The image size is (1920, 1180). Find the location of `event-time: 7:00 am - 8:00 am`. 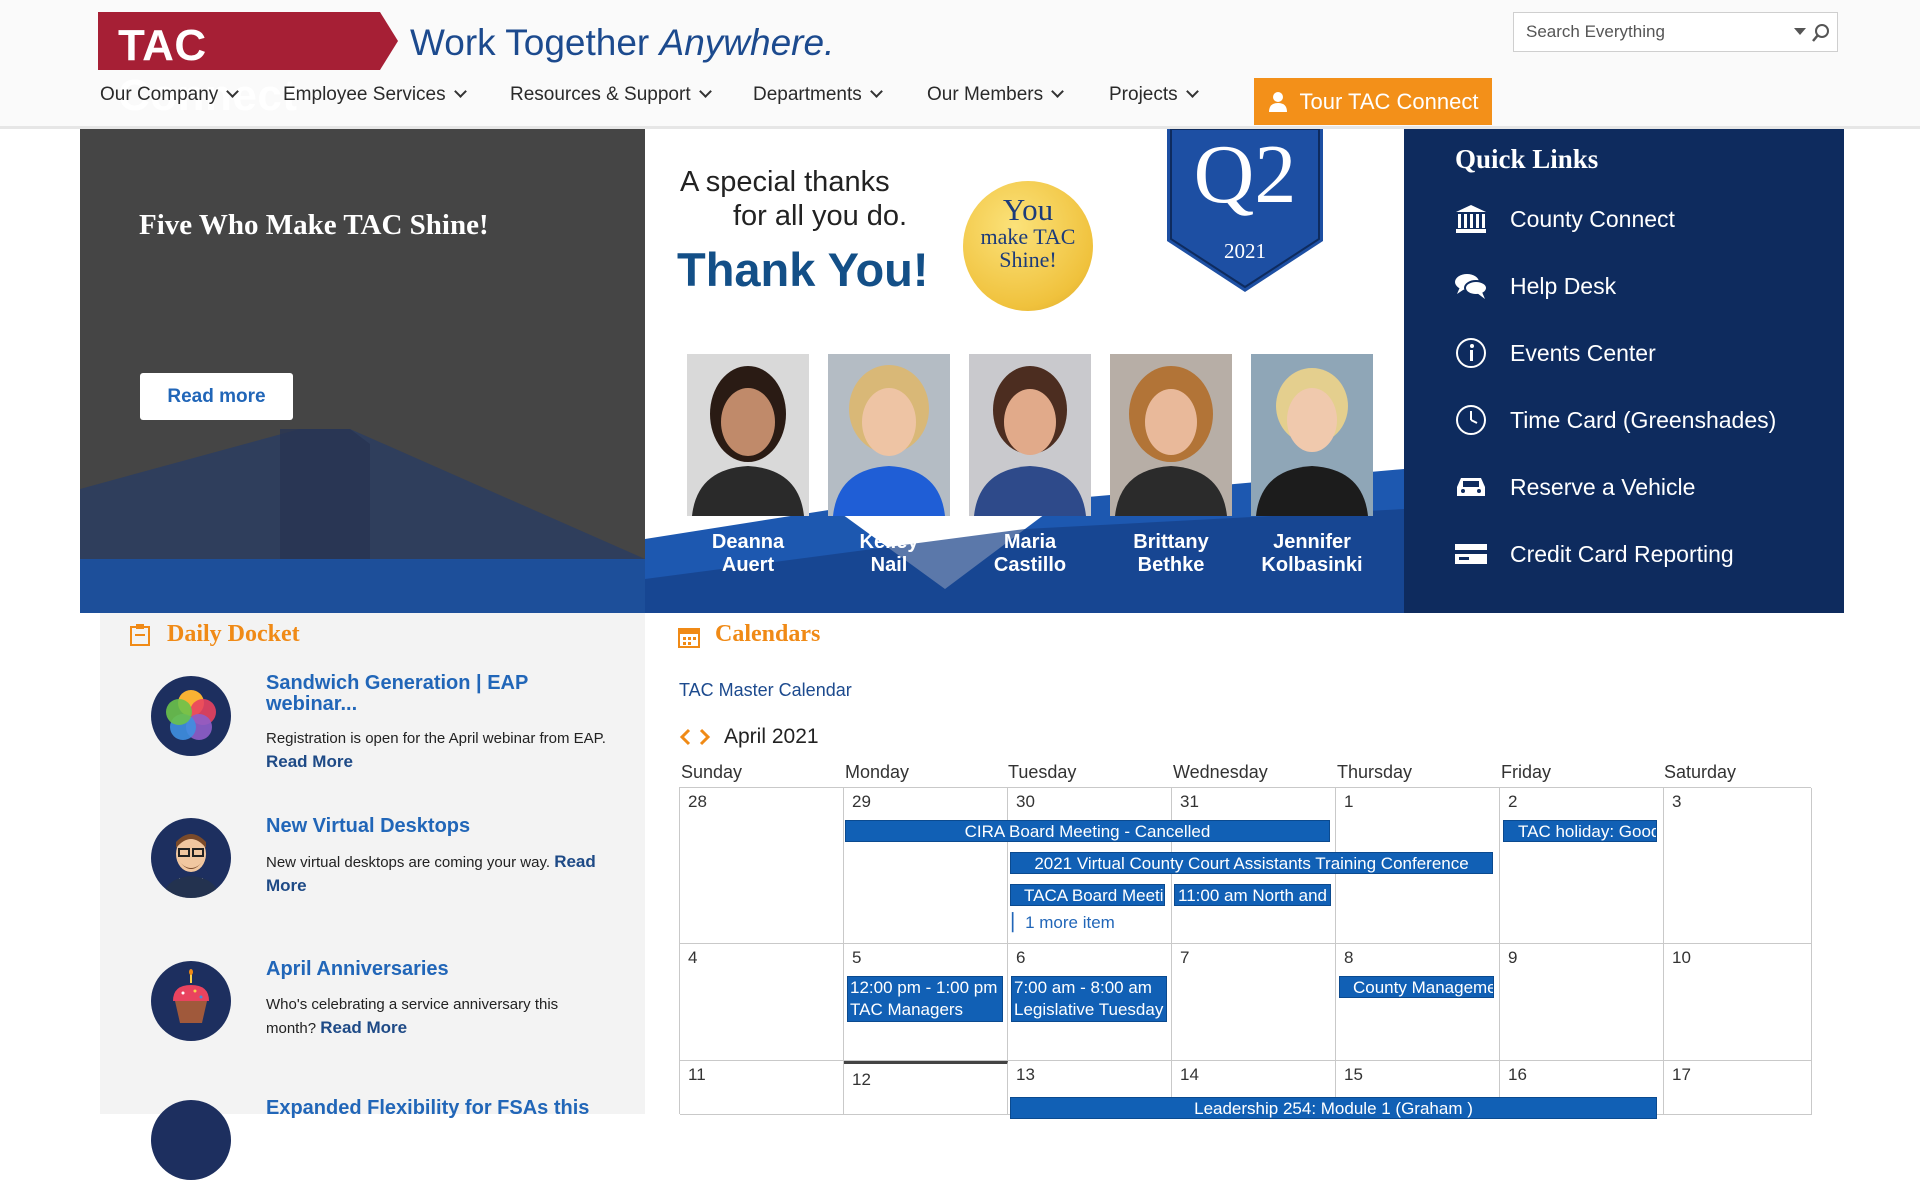

event-time: 7:00 am - 8:00 am is located at coordinates (1083, 987).